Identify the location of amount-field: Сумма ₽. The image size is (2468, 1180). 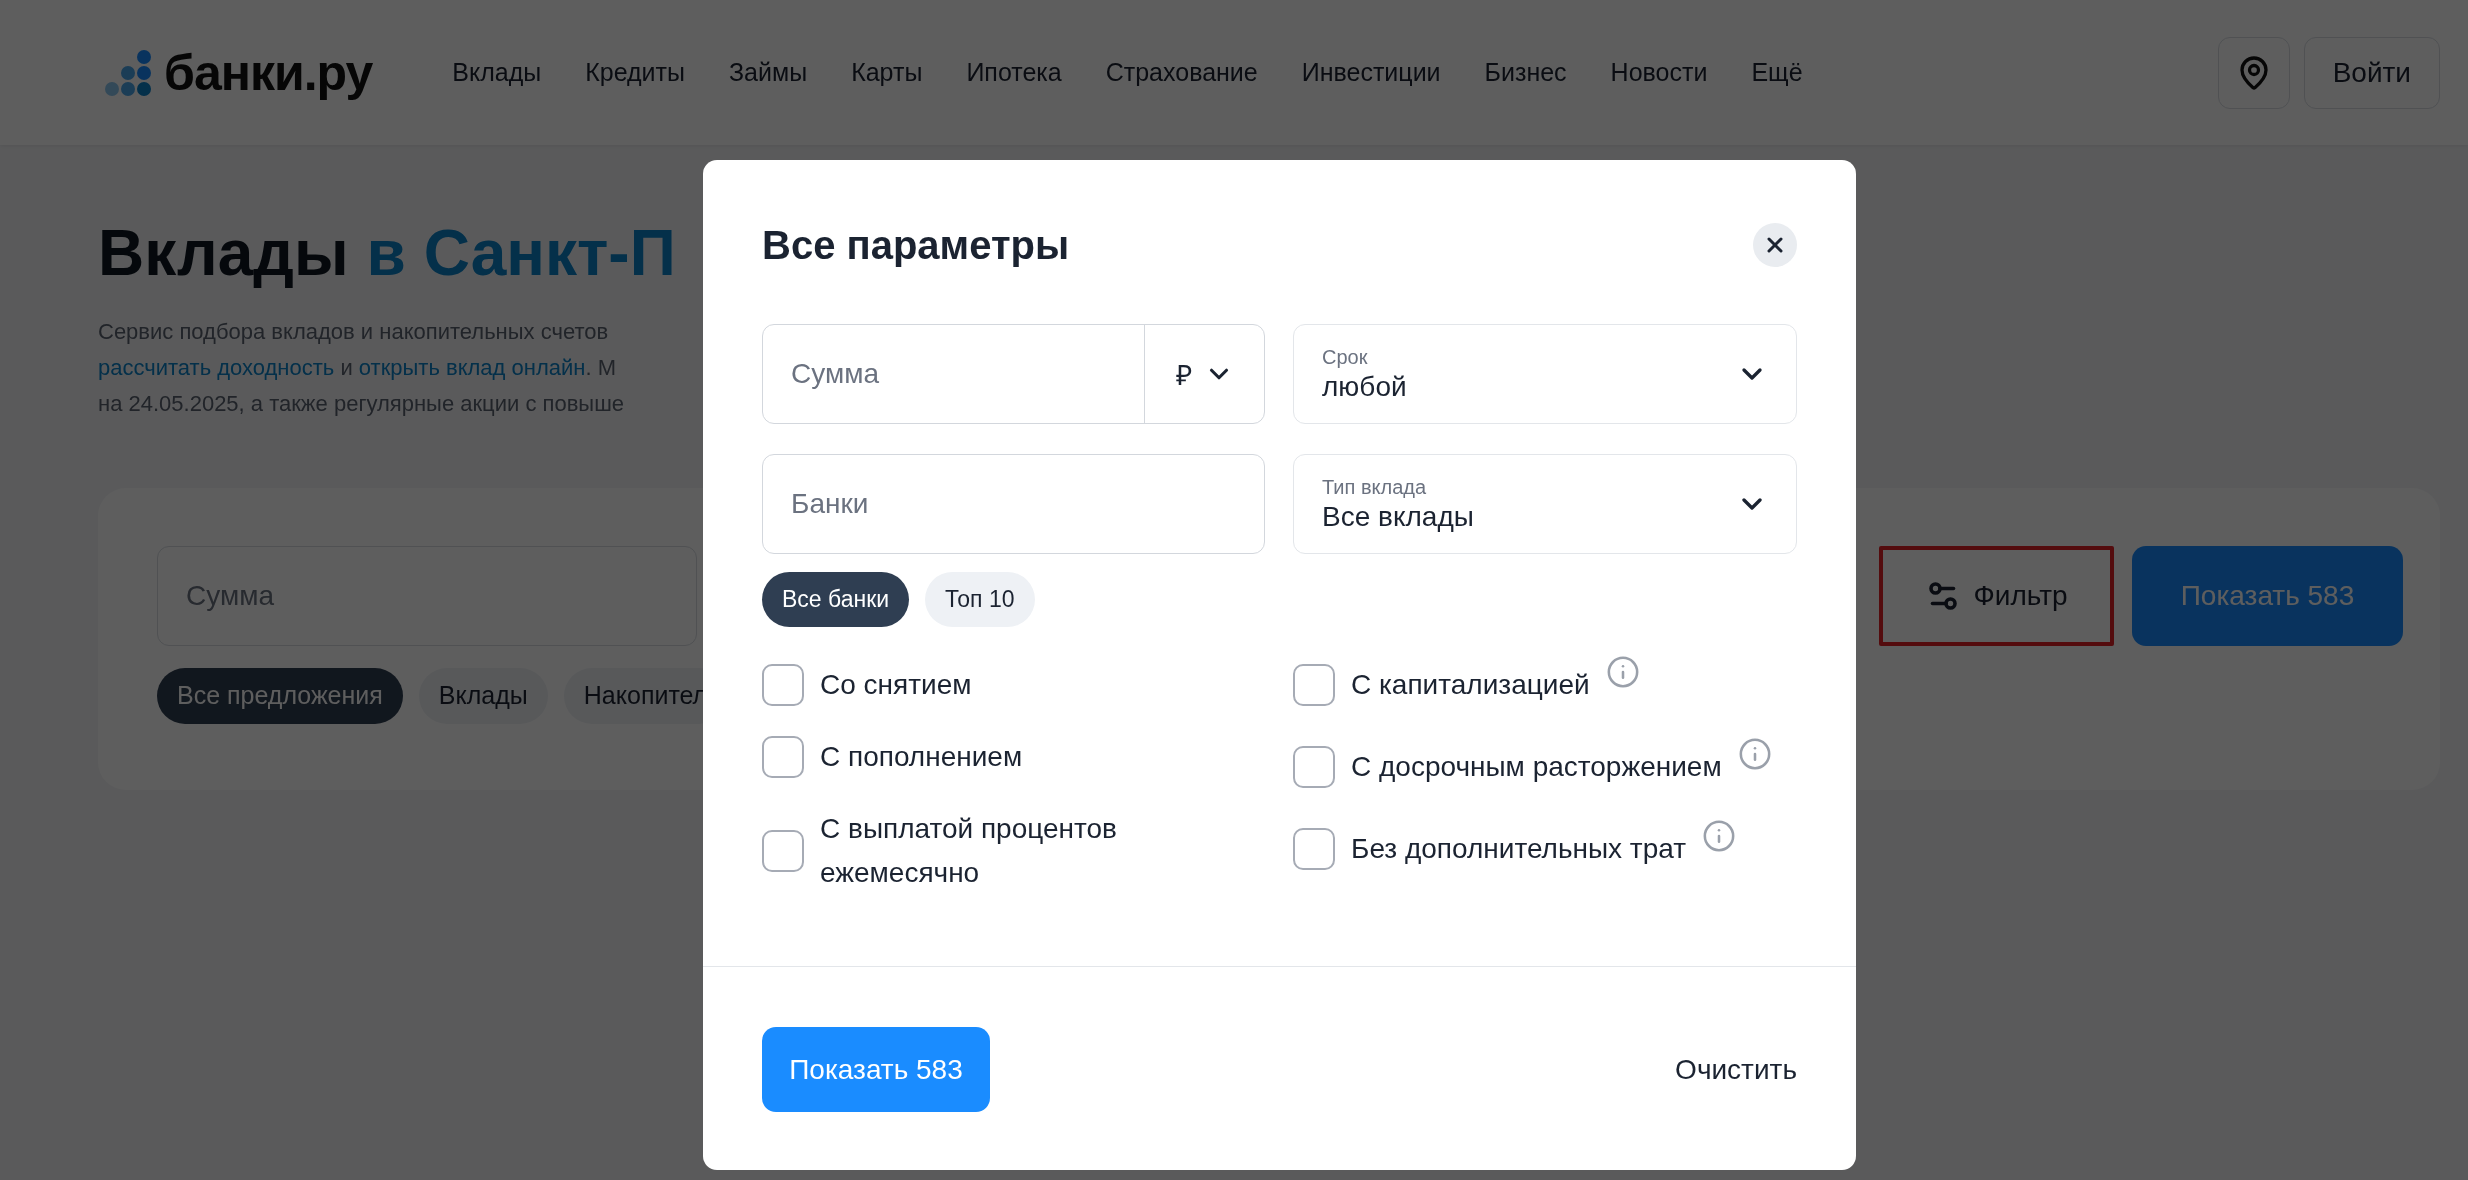
(1013, 374).